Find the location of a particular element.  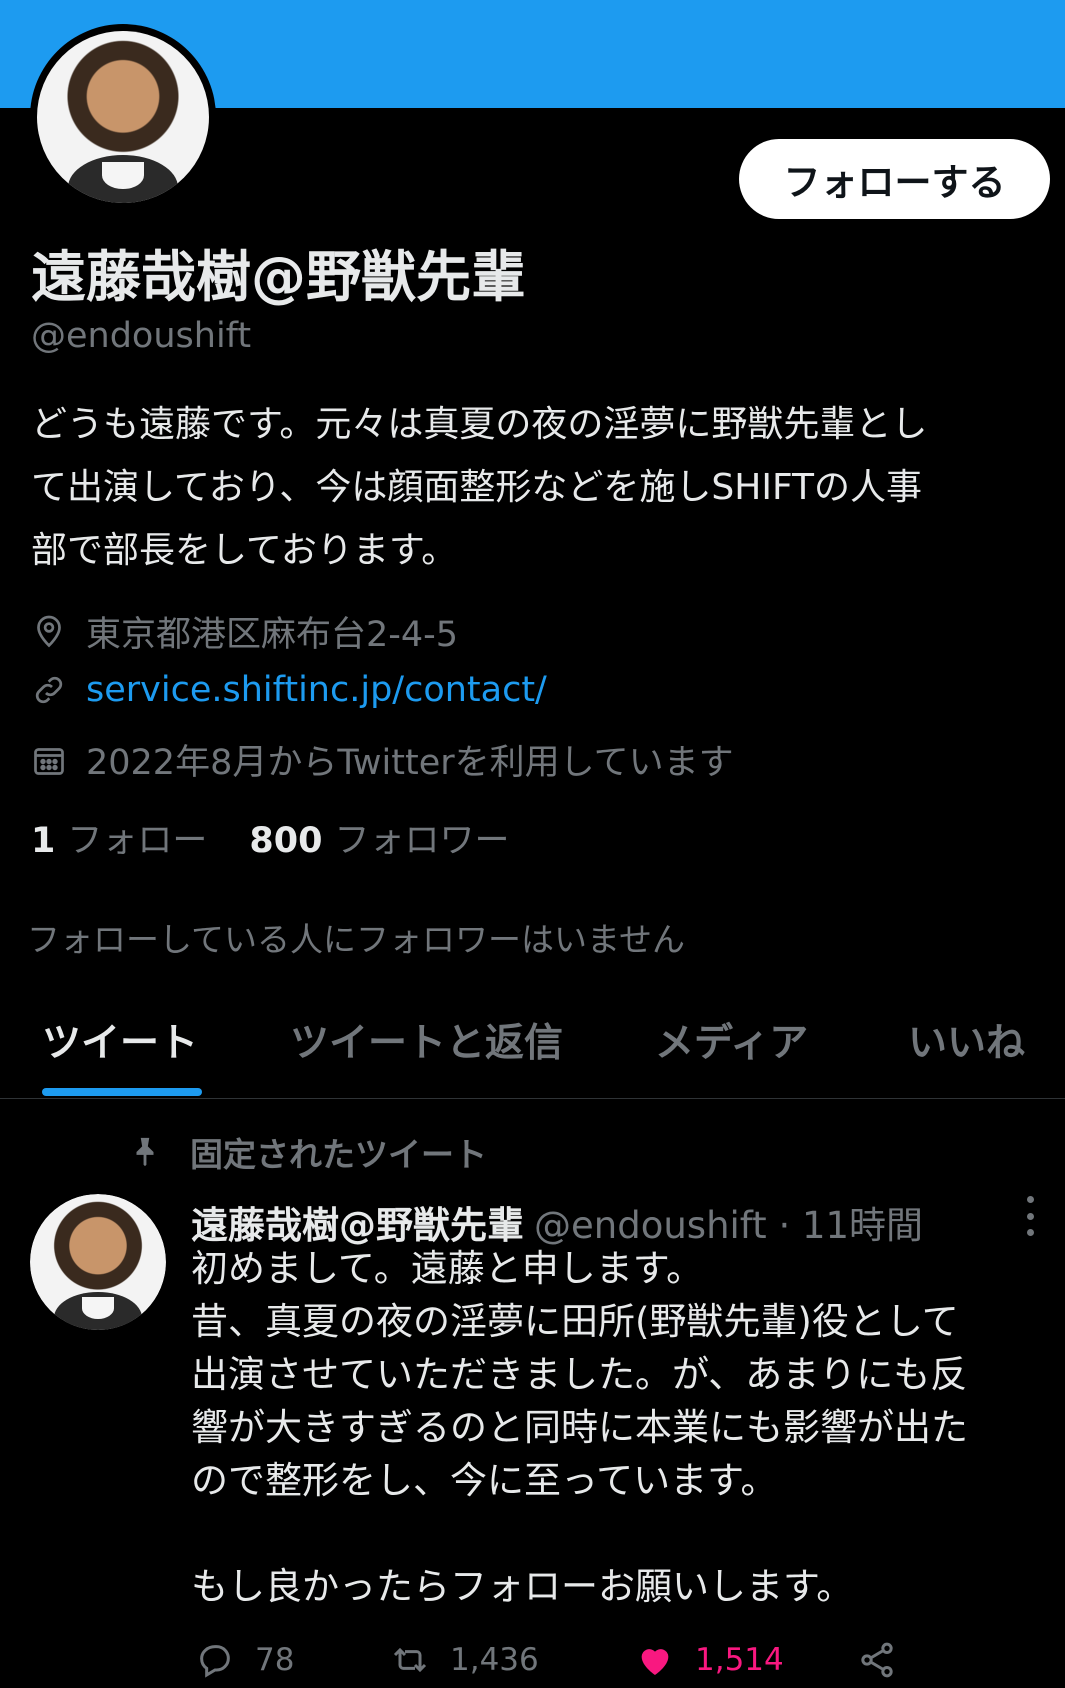

retweet-count: 1,436 is located at coordinates (494, 1660).